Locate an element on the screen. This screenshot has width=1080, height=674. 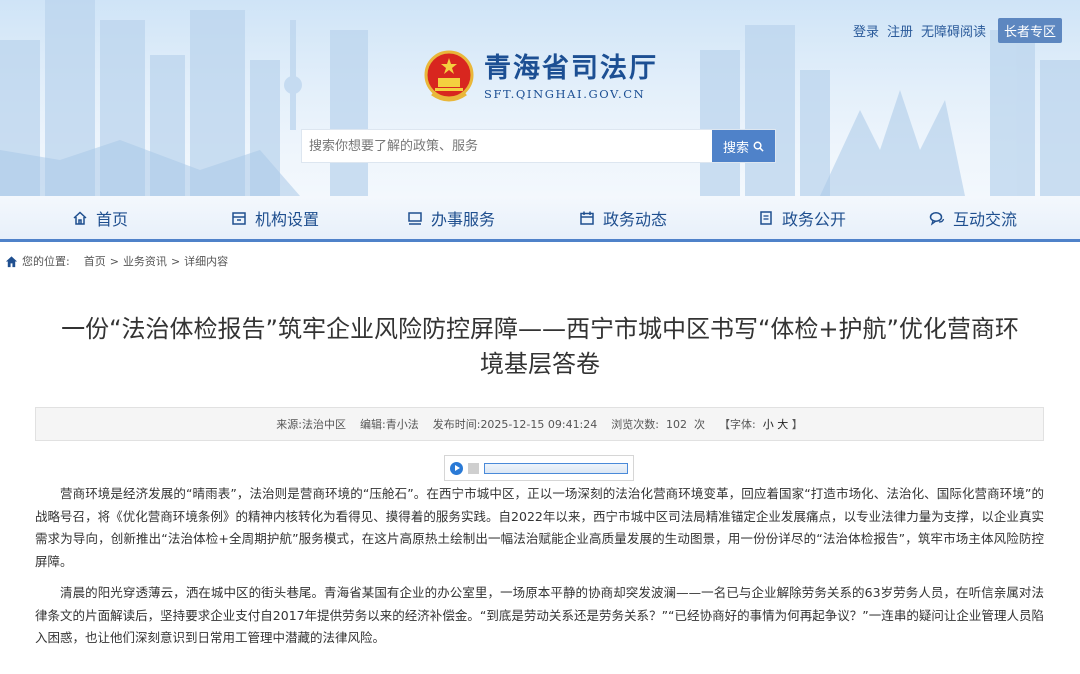
nav-organization: 机构设置 is located at coordinates (275, 217).